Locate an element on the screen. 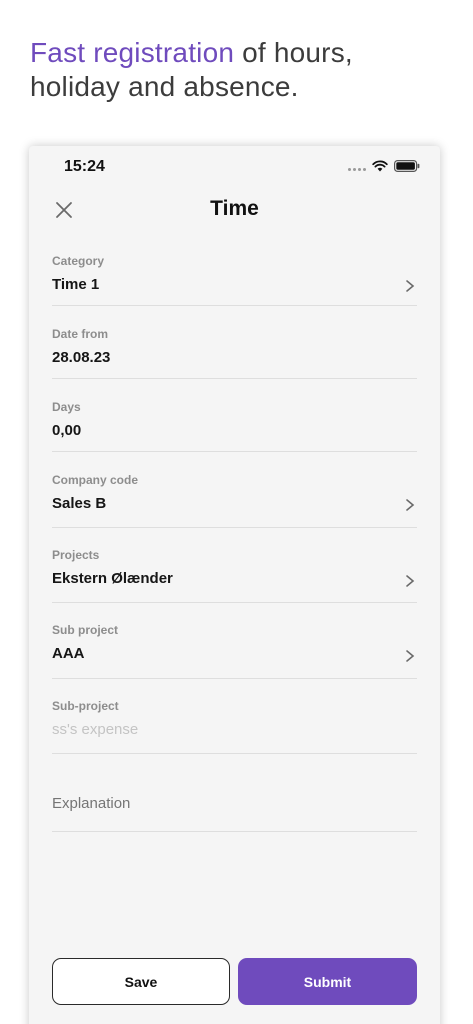 The height and width of the screenshot is (1024, 473). nav-bar: Time is located at coordinates (234, 210).